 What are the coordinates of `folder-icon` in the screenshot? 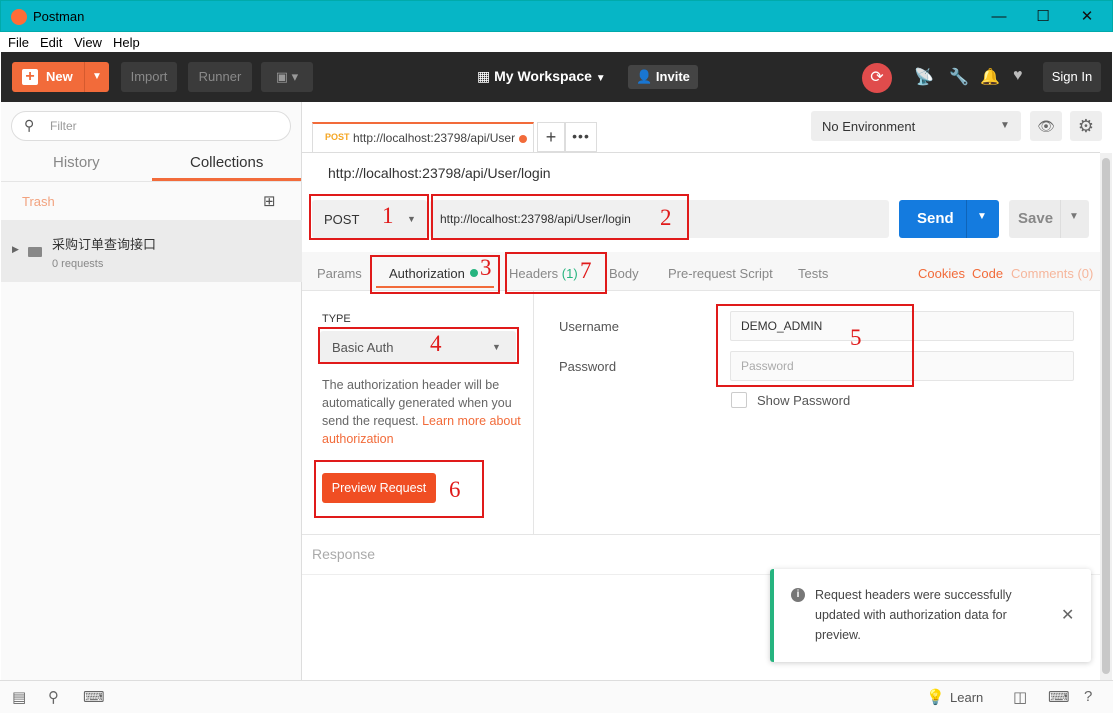 It's located at (35, 252).